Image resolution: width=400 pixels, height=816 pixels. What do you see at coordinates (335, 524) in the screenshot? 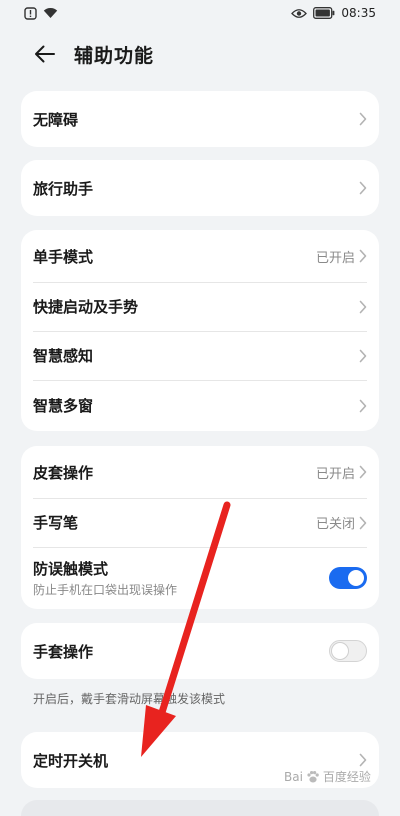
I see `row-value: 已关闭` at bounding box center [335, 524].